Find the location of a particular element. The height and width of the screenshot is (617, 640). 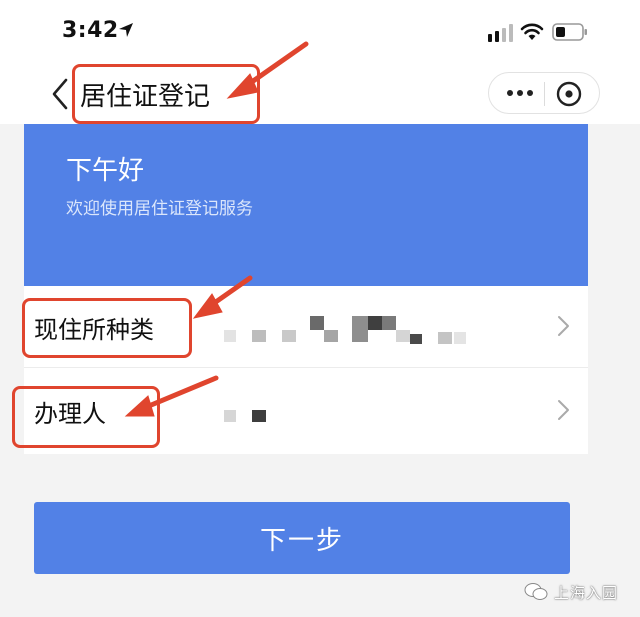

battery-icon is located at coordinates (569, 32).